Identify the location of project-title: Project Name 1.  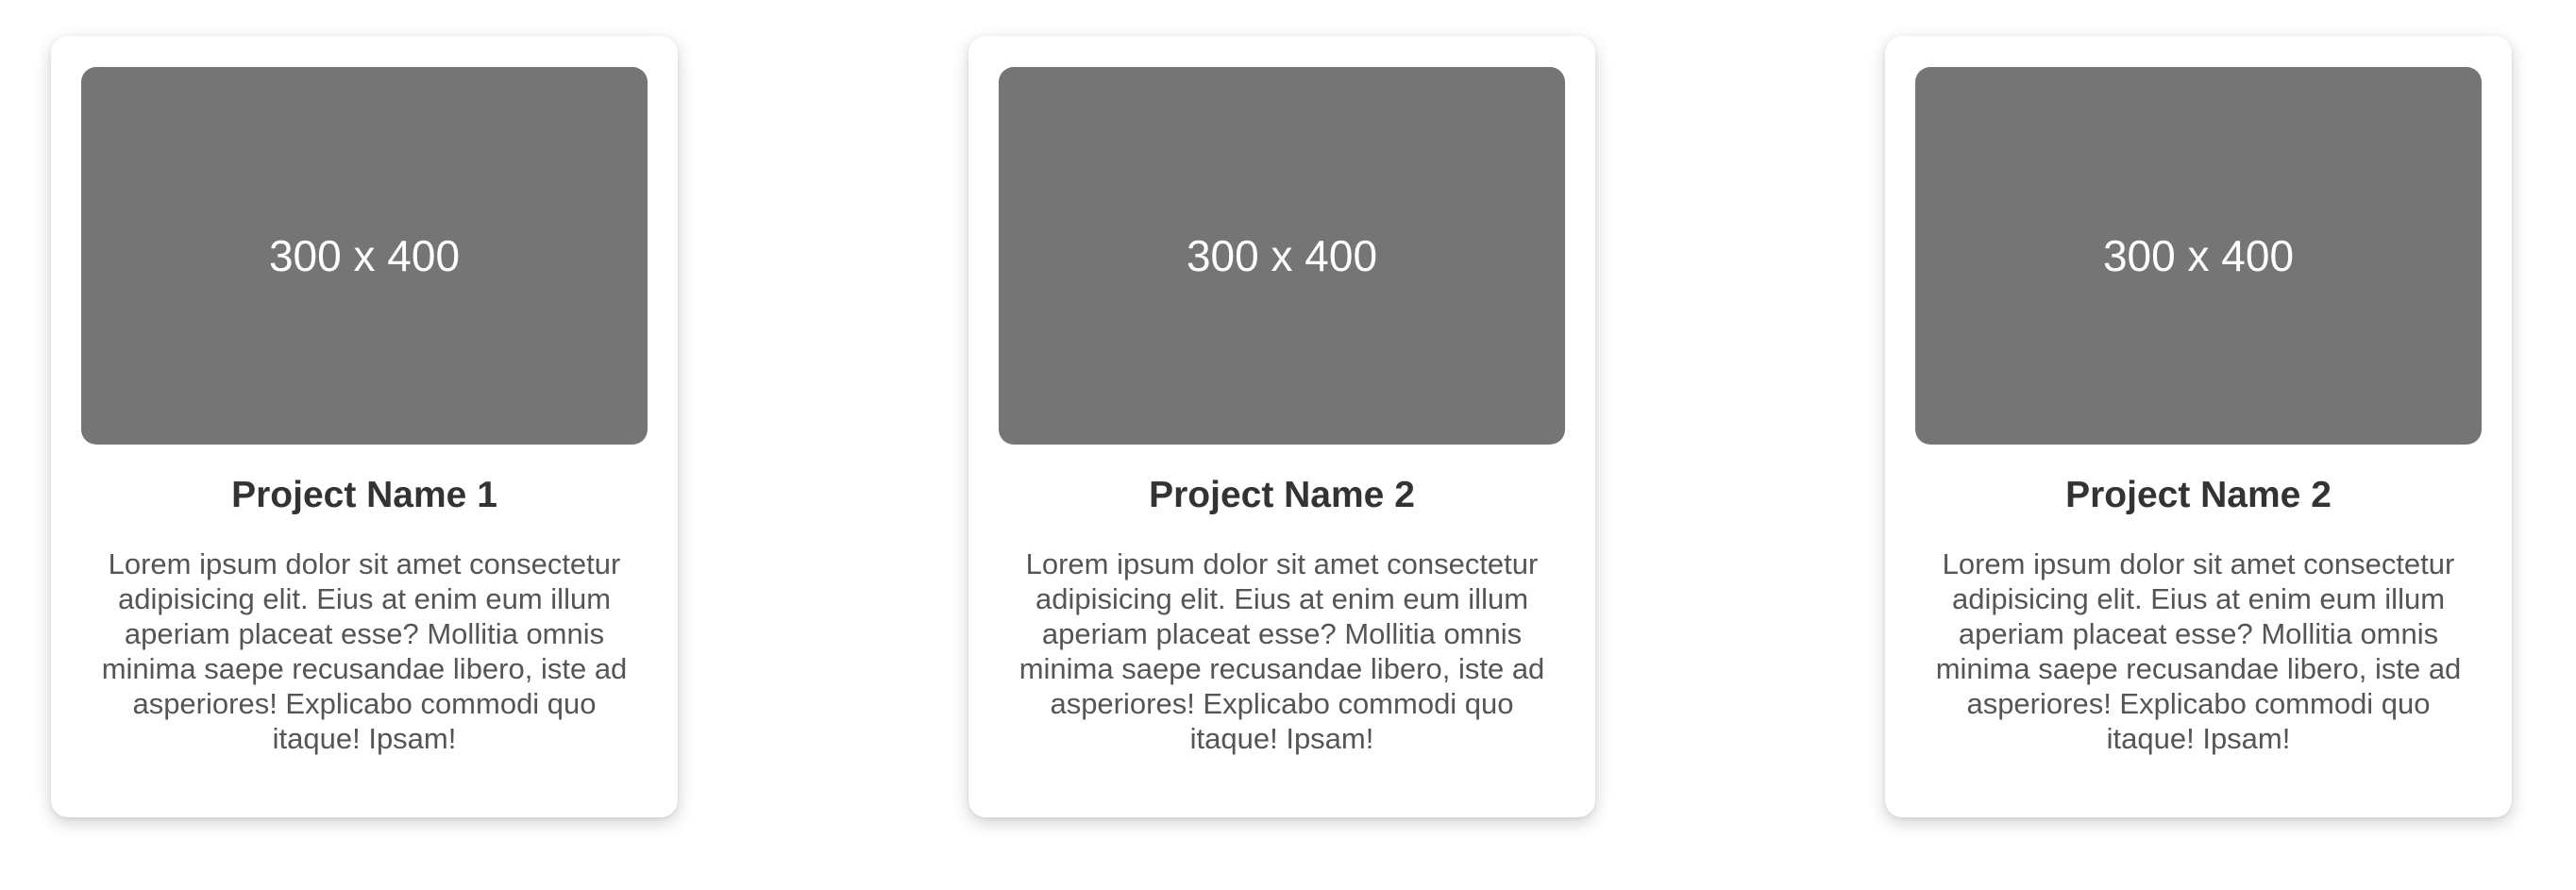
(364, 495).